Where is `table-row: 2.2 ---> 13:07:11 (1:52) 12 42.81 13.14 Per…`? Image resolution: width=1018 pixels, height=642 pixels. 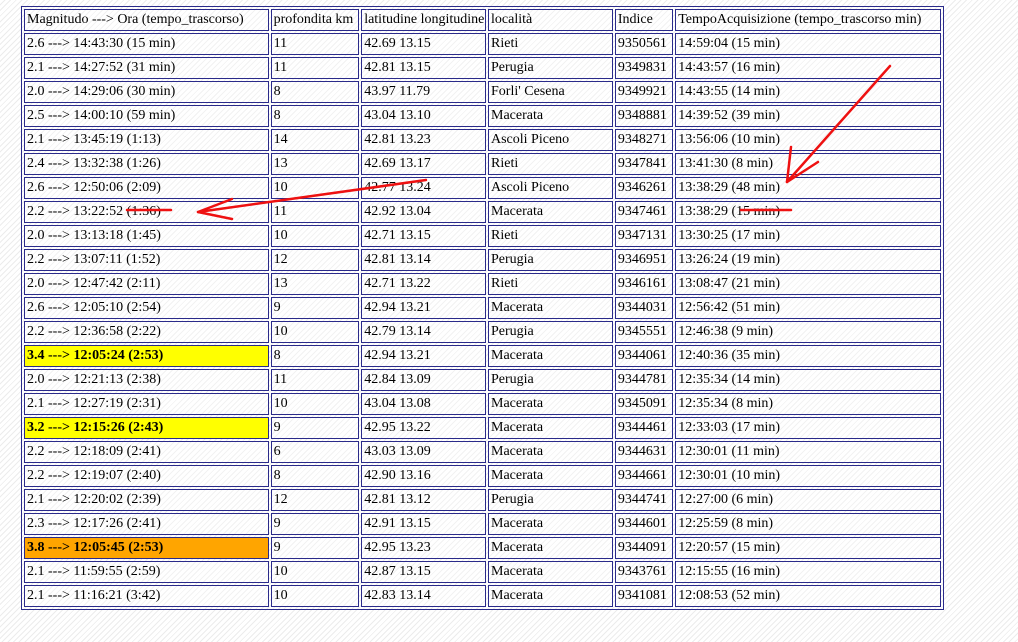 table-row: 2.2 ---> 13:07:11 (1:52) 12 42.81 13.14 Per… is located at coordinates (482, 260).